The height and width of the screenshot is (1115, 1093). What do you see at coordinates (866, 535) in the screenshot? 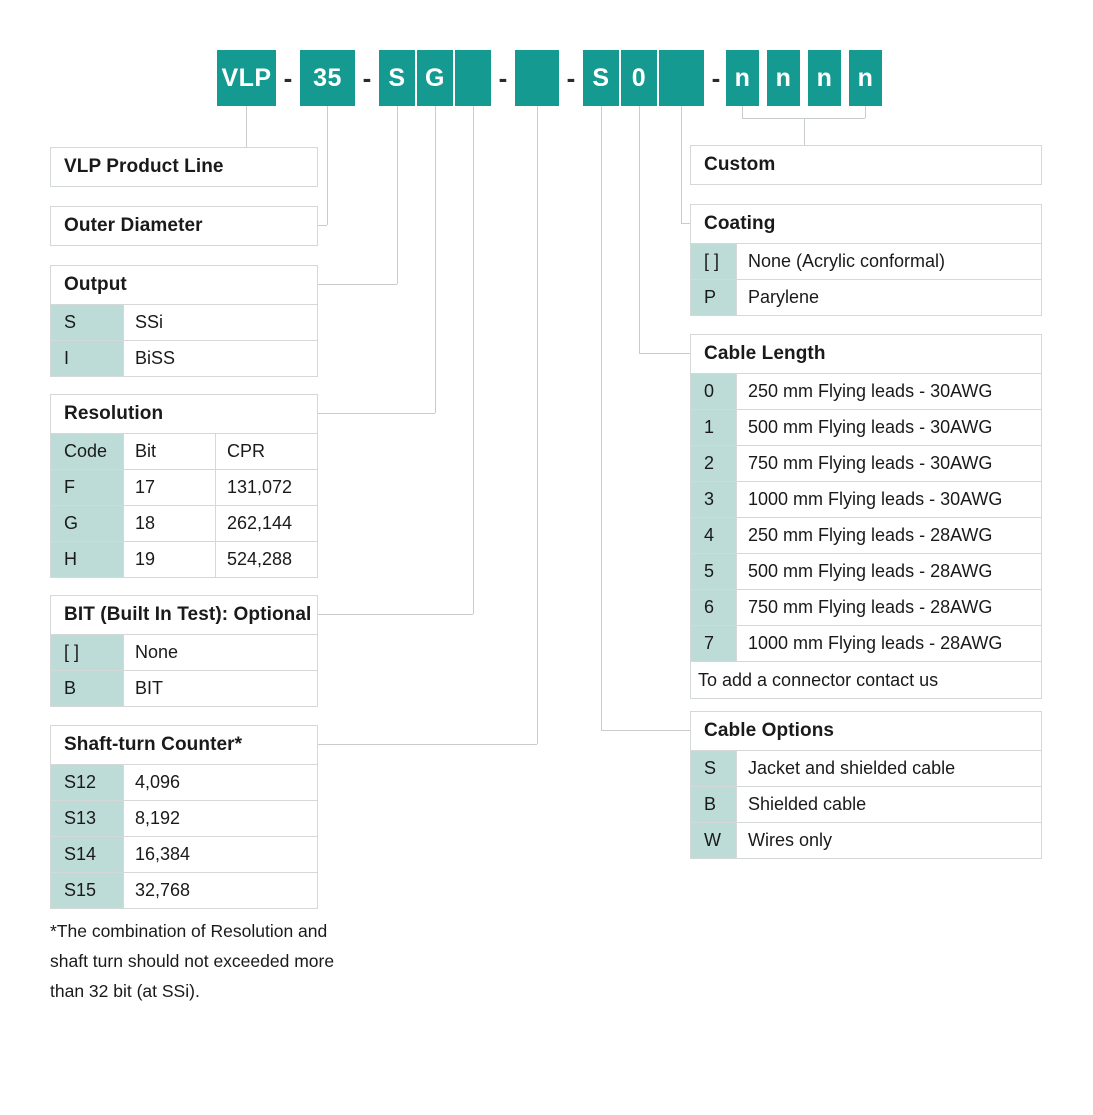
I see `table-row: 4 250 mm Flying leads - 28AWG` at bounding box center [866, 535].